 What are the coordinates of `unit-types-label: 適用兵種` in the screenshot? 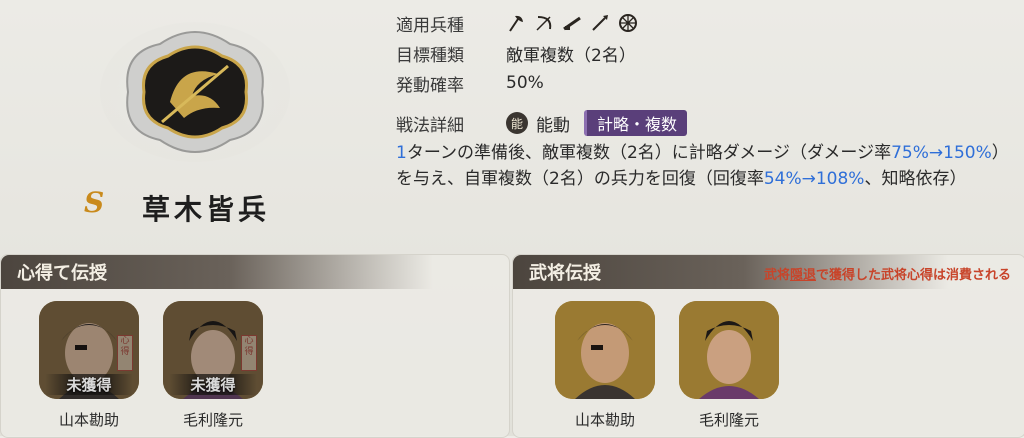 It's located at (430, 25).